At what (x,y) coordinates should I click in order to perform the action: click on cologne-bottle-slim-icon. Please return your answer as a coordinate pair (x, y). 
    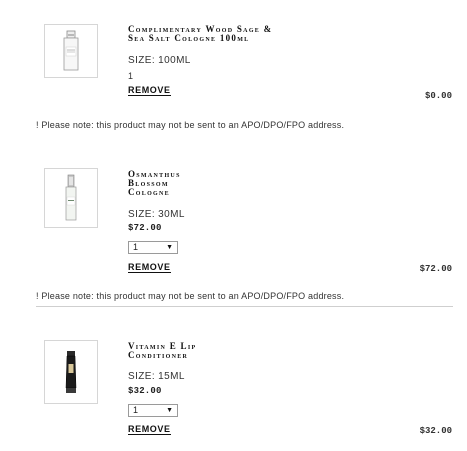
    Looking at the image, I should click on (71, 197).